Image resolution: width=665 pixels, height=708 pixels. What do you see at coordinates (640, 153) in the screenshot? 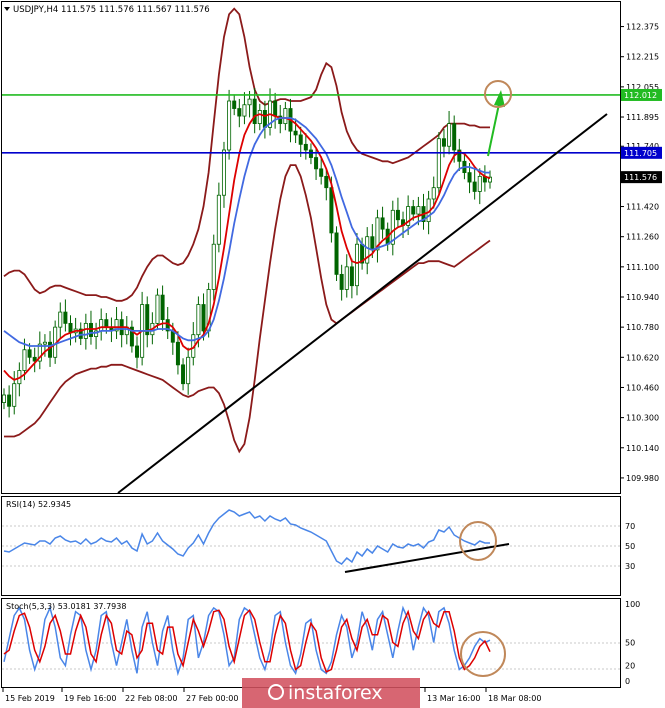
I see `price-tag-label: 111.705` at bounding box center [640, 153].